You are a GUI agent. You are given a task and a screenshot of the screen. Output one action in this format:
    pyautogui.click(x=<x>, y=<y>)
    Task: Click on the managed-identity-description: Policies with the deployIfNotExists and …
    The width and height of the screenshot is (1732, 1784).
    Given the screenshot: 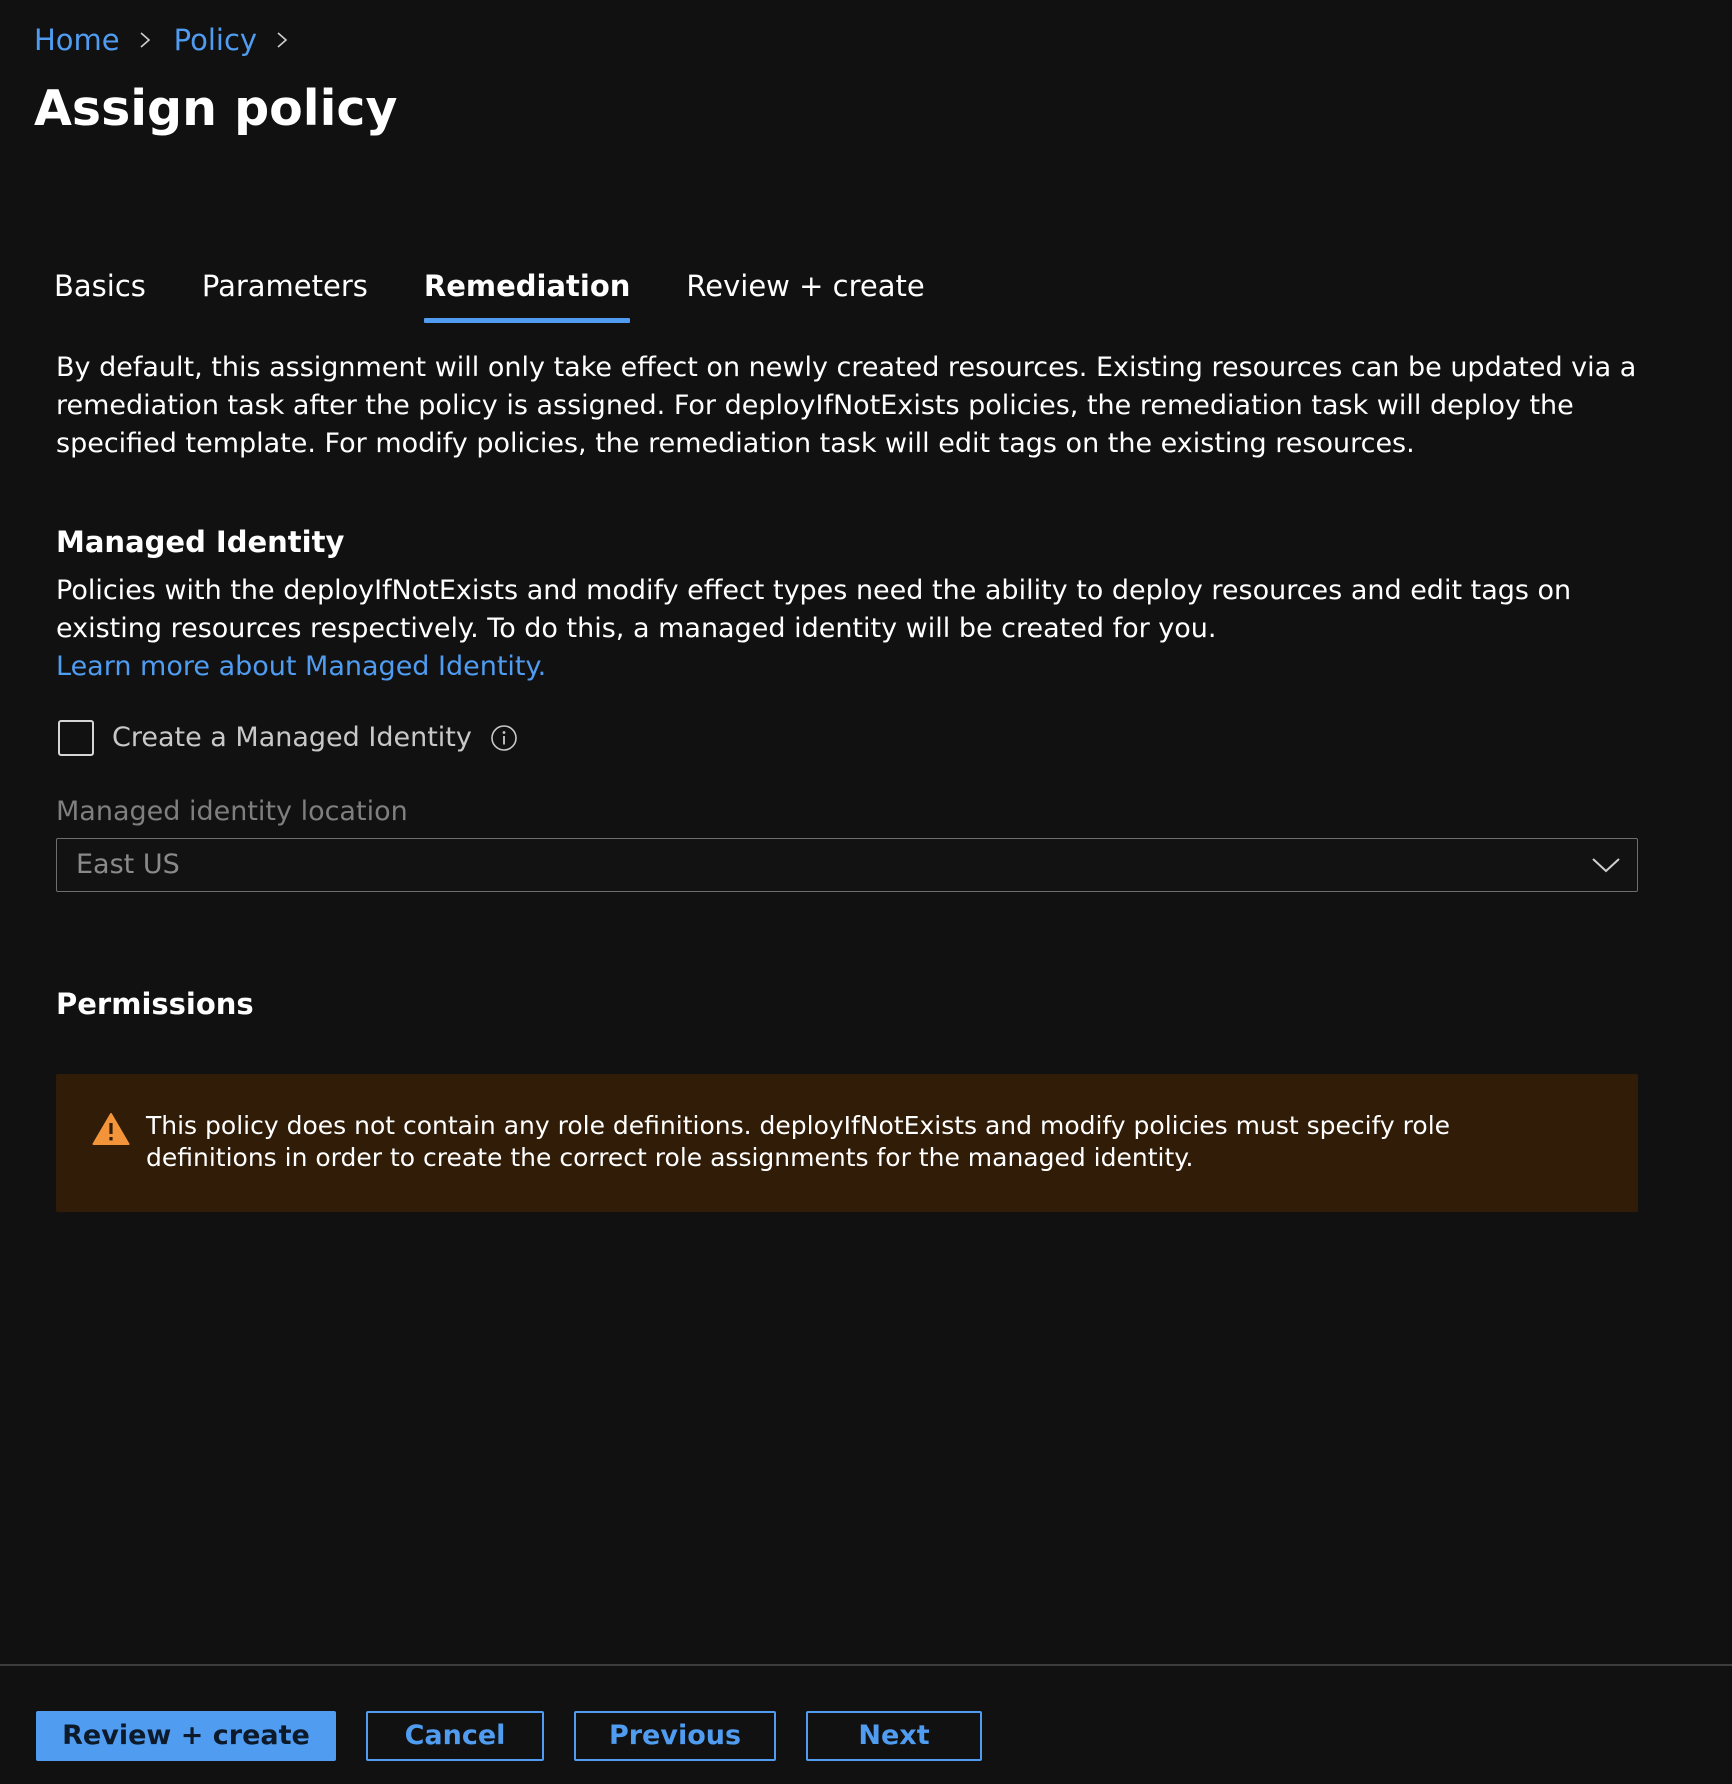 What is the action you would take?
    pyautogui.click(x=814, y=609)
    